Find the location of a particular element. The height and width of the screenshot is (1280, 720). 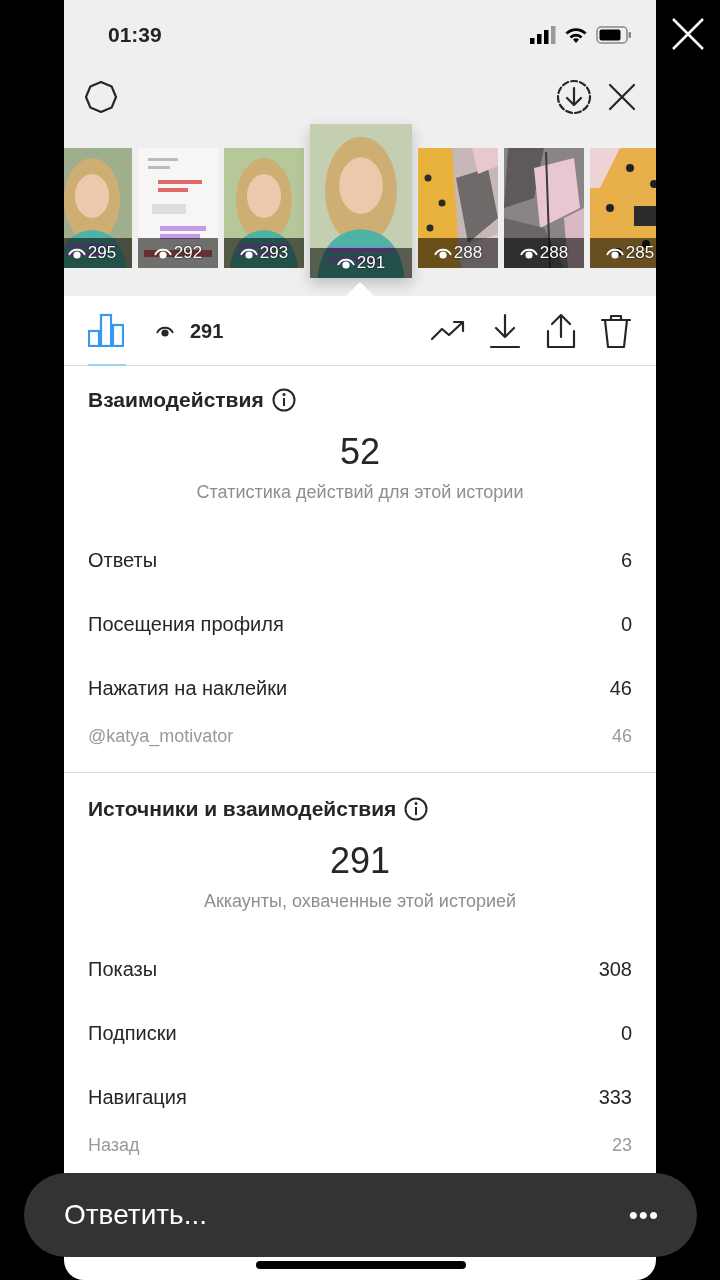

sub-metric-label: @katya_motivator is located at coordinates (161, 736).